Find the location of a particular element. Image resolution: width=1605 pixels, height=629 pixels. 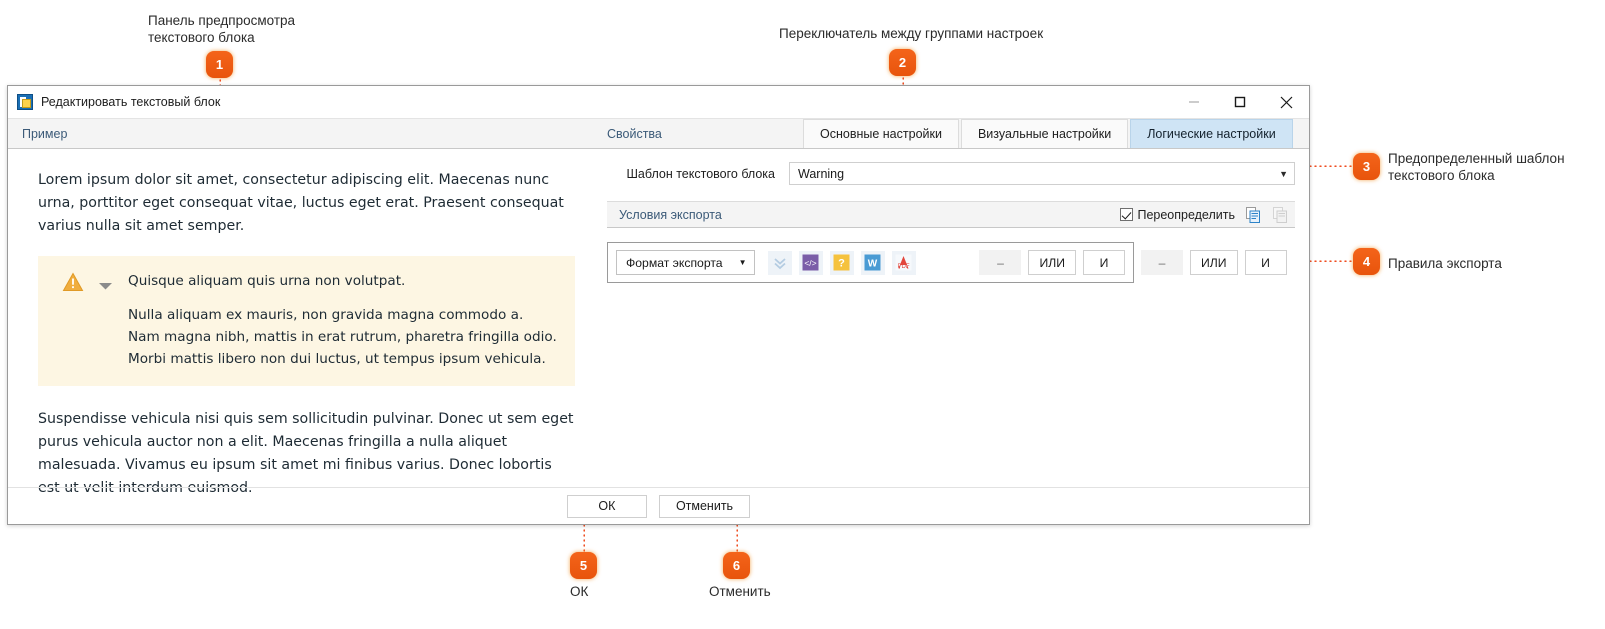

export-rule-group: Формат экспорта ▼ </> ? W PDF – ИЛИ И is located at coordinates (870, 262).